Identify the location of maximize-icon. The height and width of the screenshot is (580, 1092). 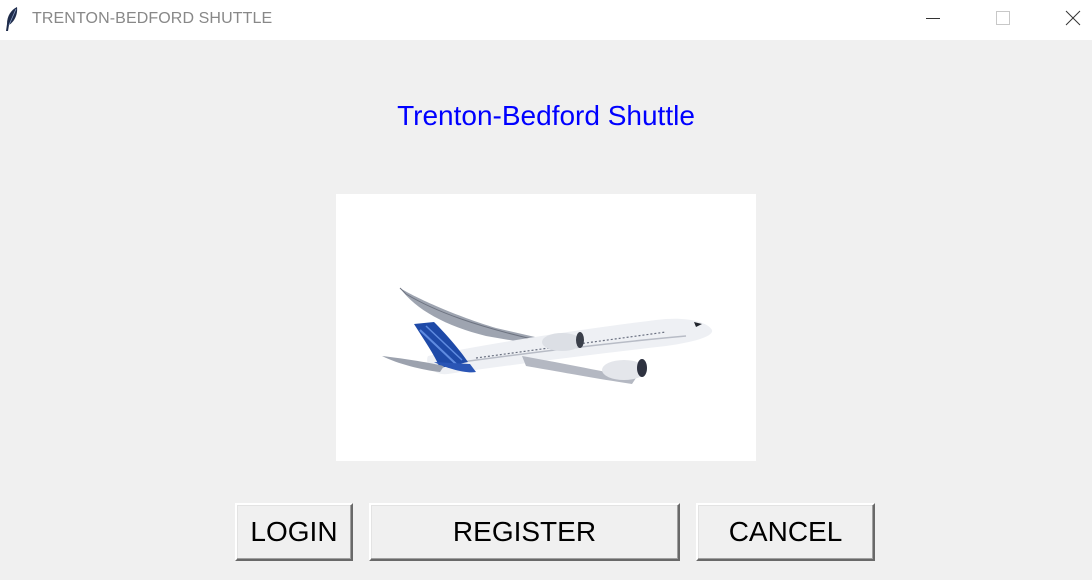
(1003, 20).